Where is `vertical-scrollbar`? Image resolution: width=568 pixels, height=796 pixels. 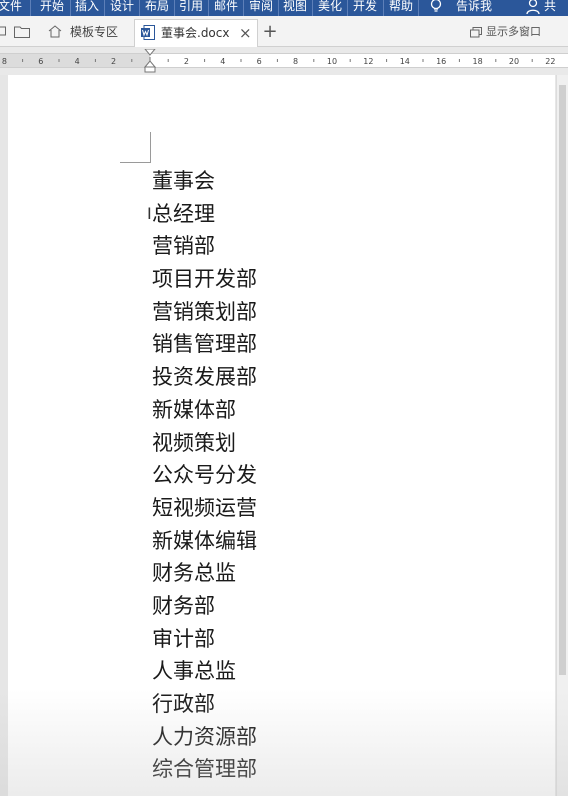 vertical-scrollbar is located at coordinates (562, 435).